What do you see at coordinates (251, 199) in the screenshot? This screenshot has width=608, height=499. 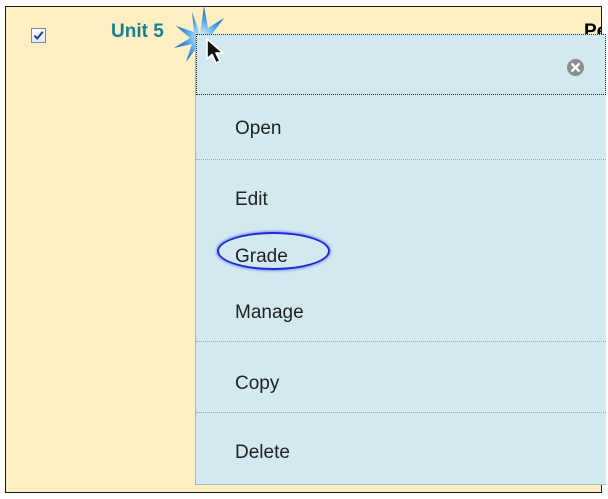 I see `menu-item-label: Edit` at bounding box center [251, 199].